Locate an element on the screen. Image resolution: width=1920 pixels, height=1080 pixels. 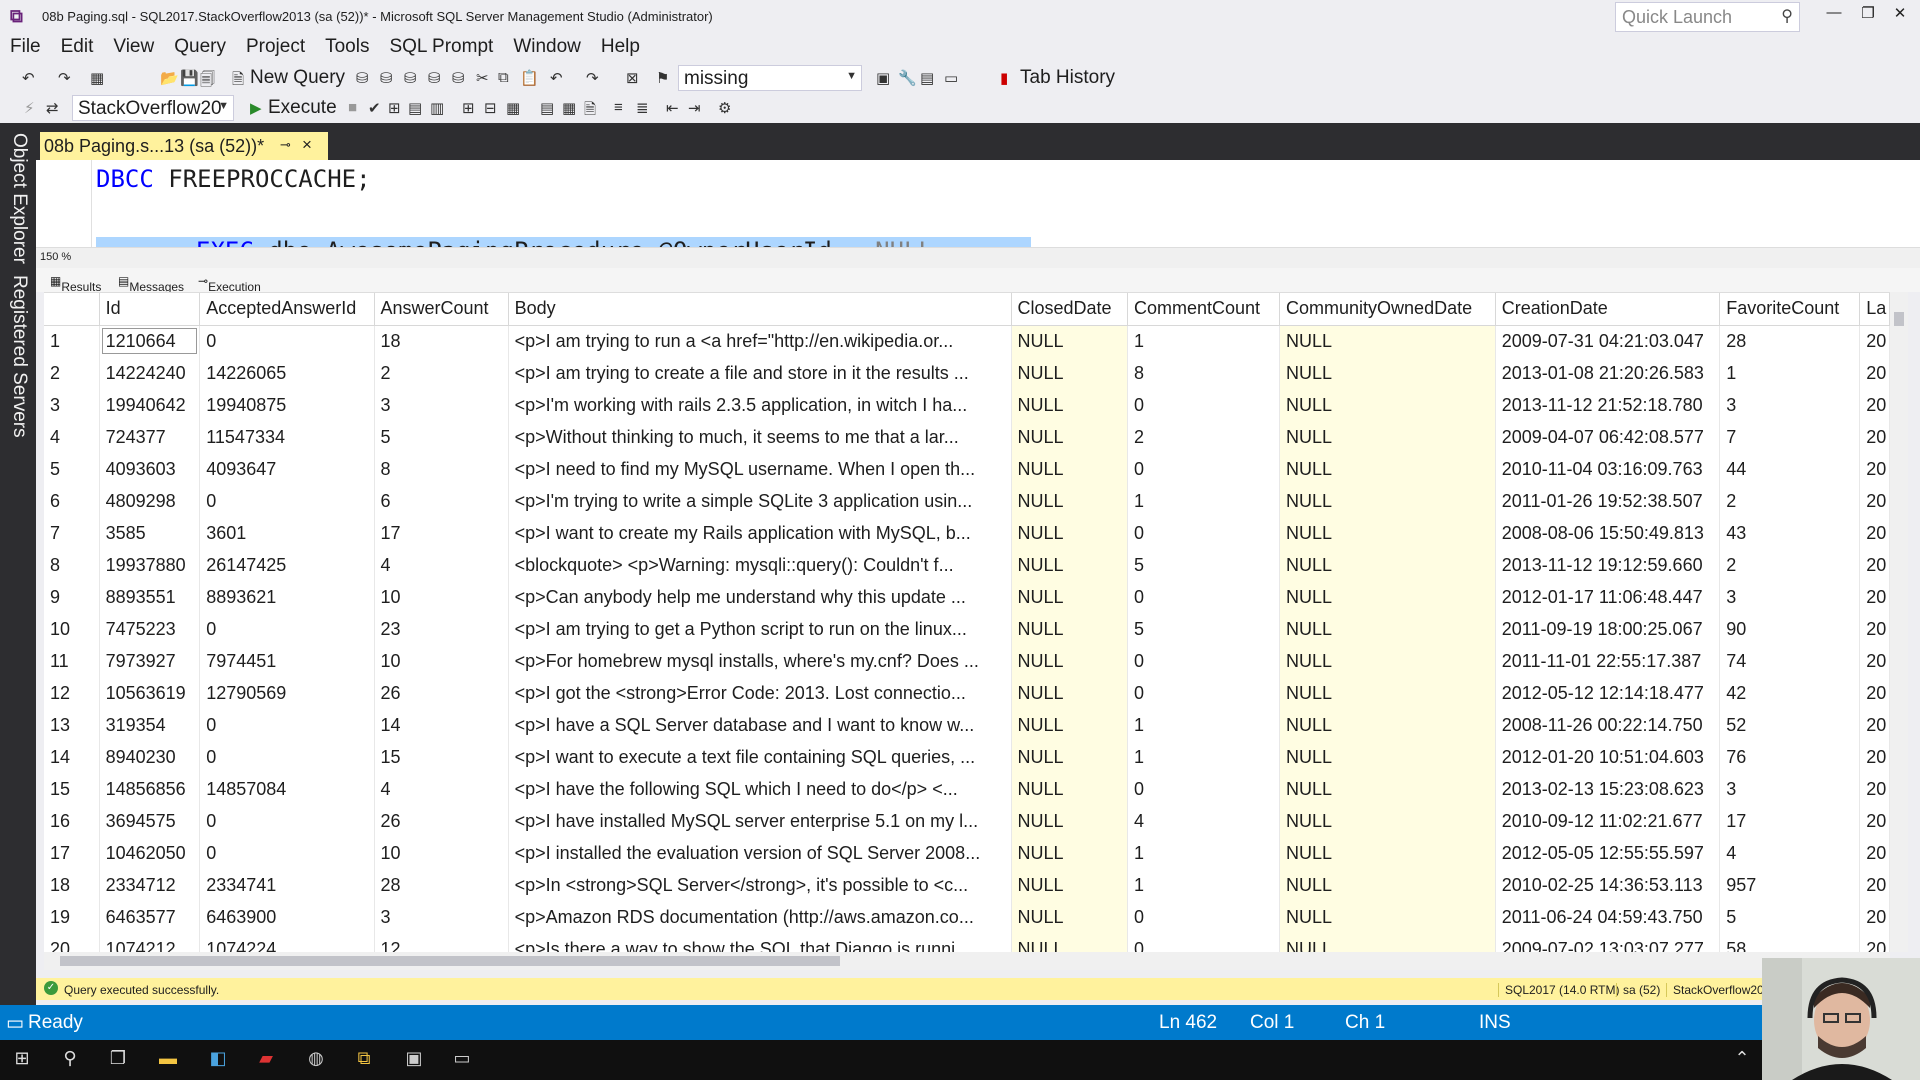
xmla-query-icon: ⛁ is located at coordinates (458, 78).